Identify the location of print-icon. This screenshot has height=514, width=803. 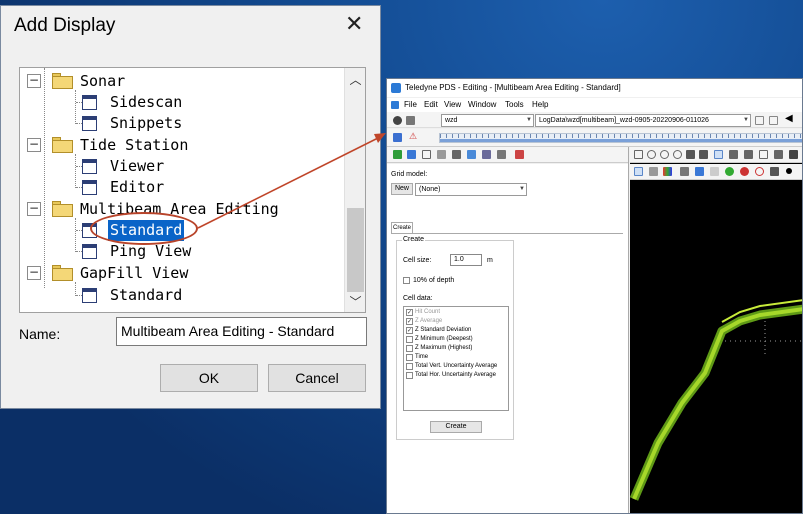
(748, 154).